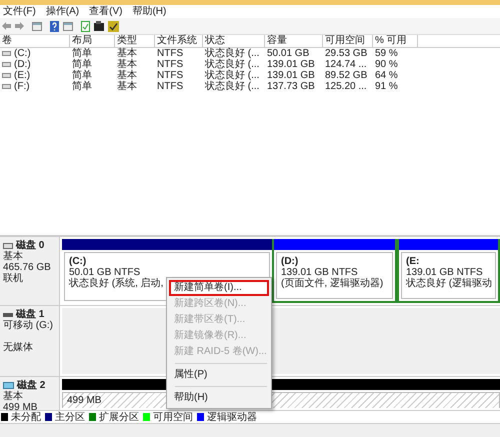 This screenshot has width=500, height=437. Describe the element at coordinates (290, 261) in the screenshot. I see `partition-label: (D:)` at that location.